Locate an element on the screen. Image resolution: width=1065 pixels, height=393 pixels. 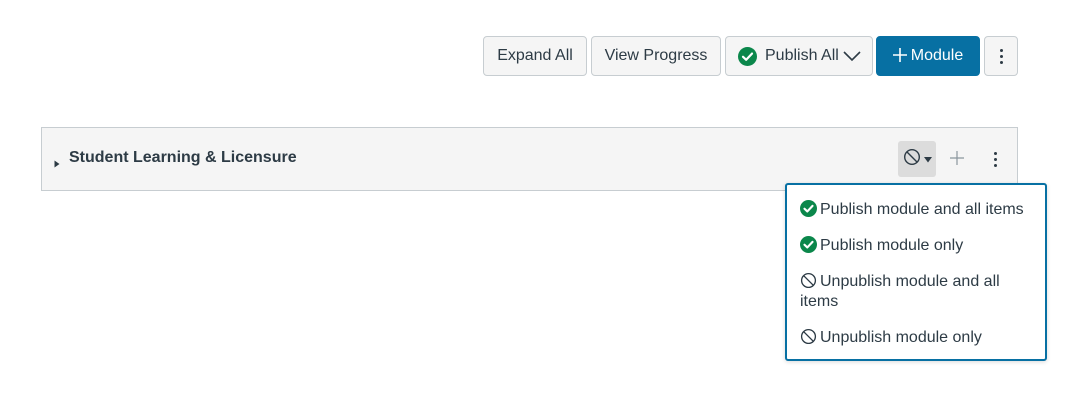
expand-all-button: Expand All is located at coordinates (535, 56).